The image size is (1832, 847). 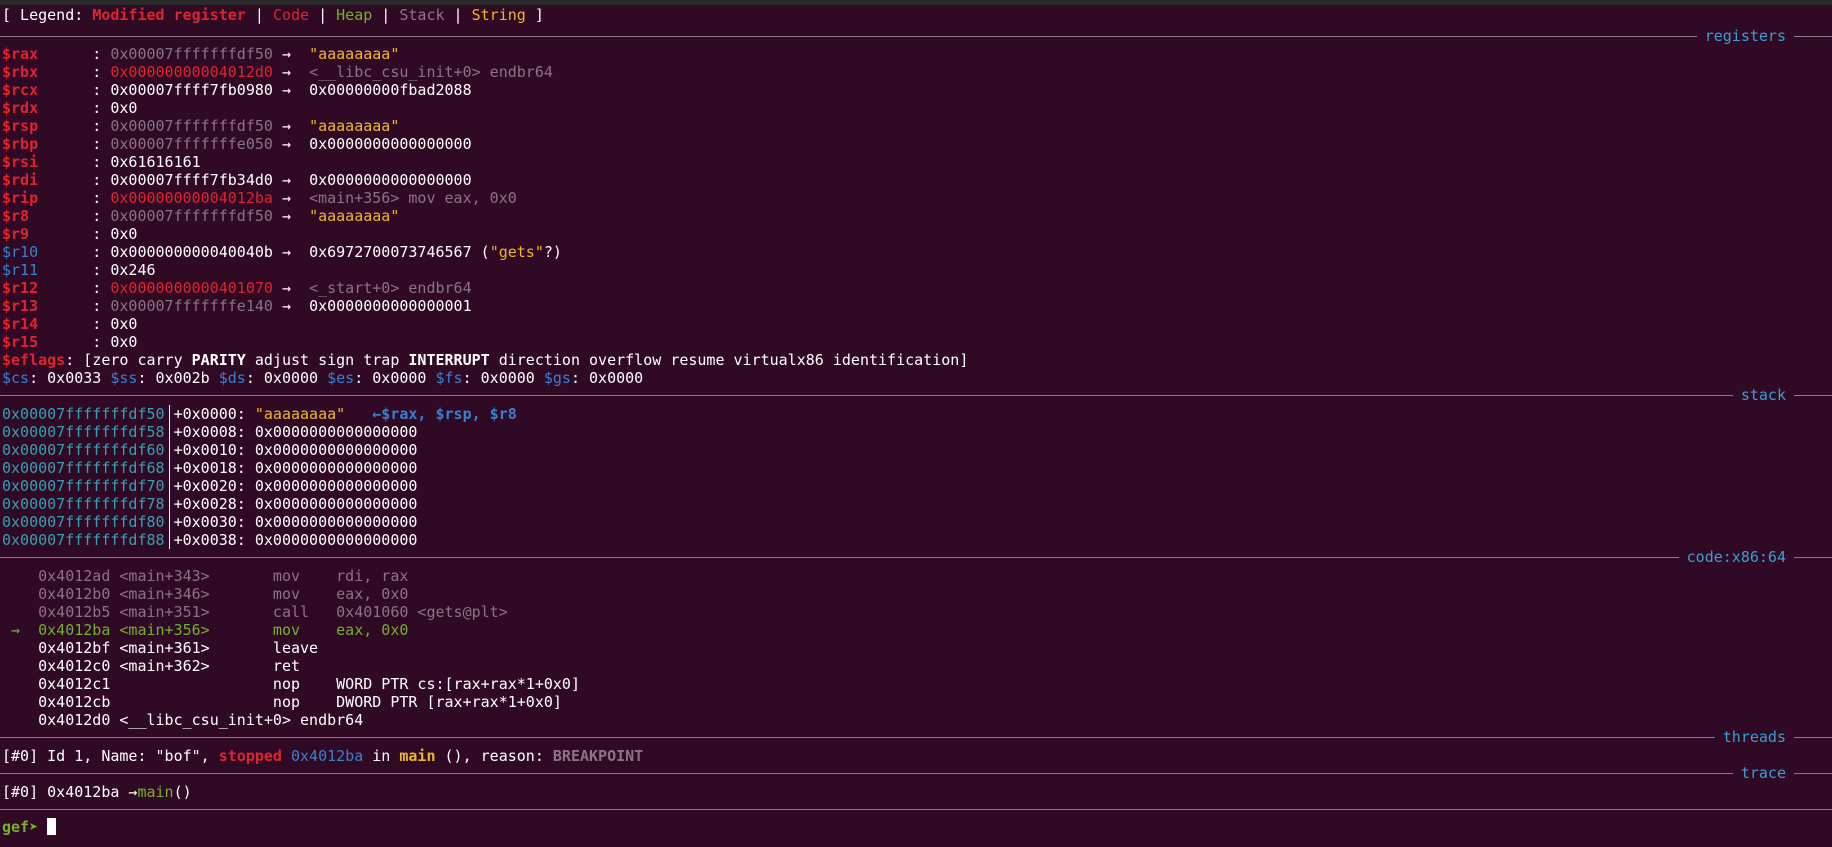 What do you see at coordinates (52, 826) in the screenshot?
I see `terminal-cursor` at bounding box center [52, 826].